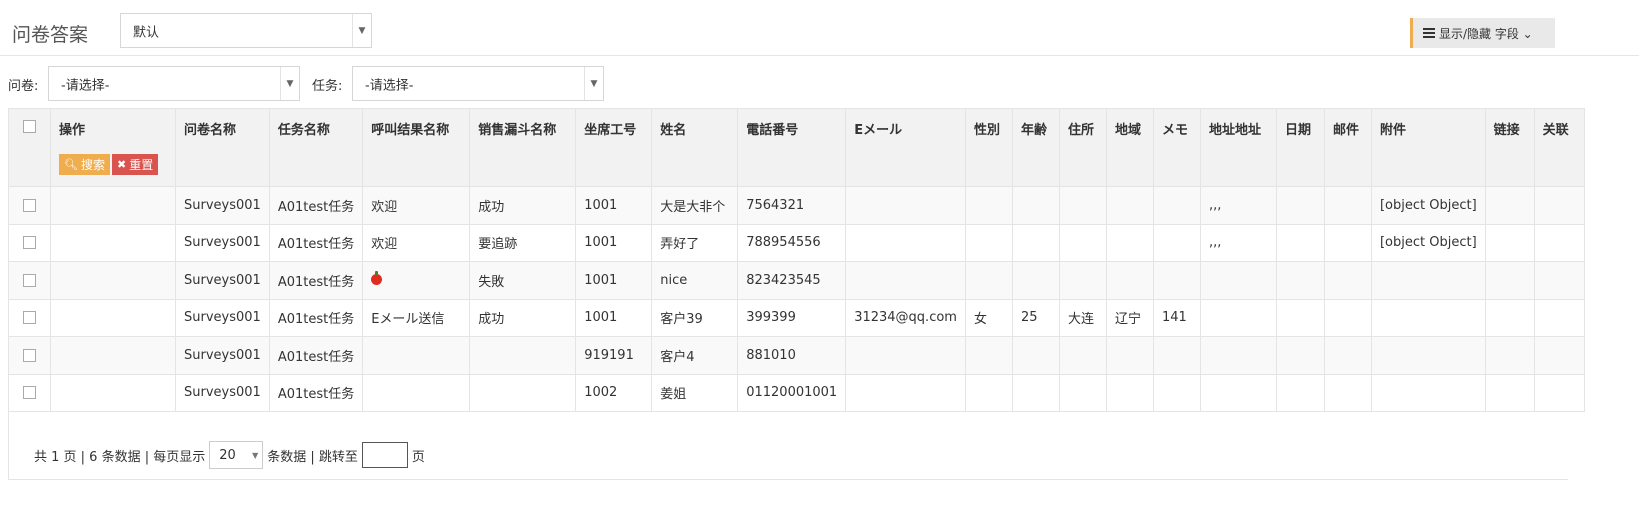 The image size is (1639, 516). I want to click on task-filter-label: 任务:, so click(327, 86).